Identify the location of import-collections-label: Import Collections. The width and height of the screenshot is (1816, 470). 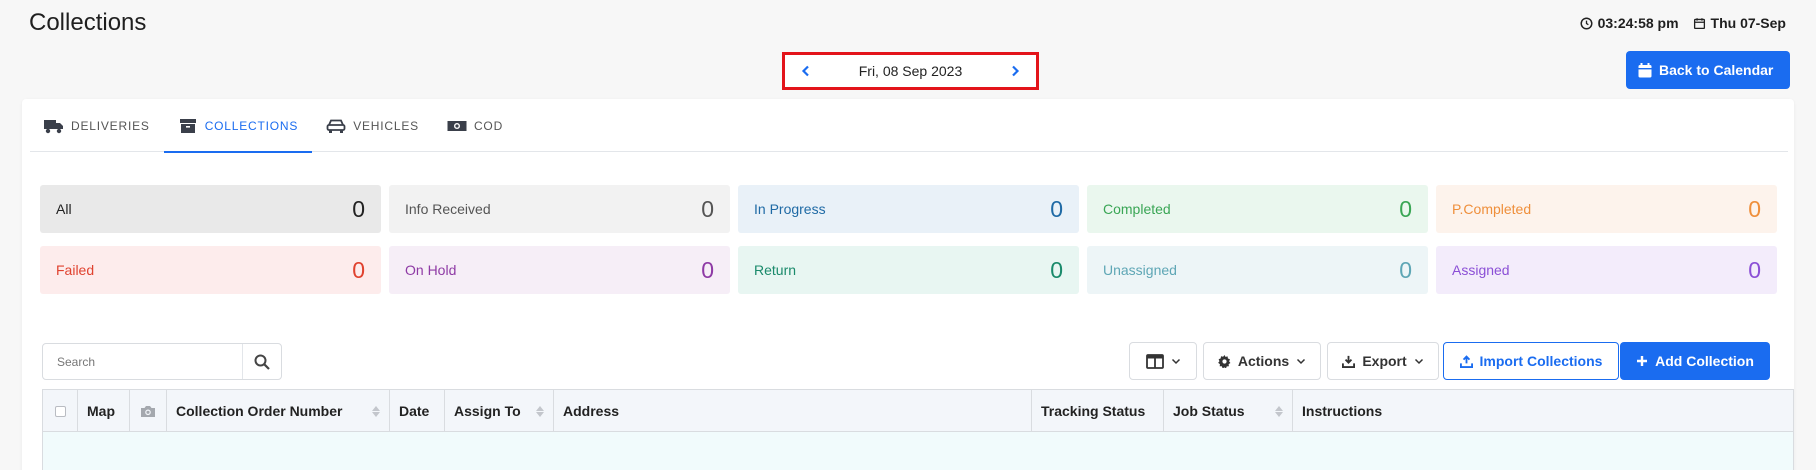
(1541, 361).